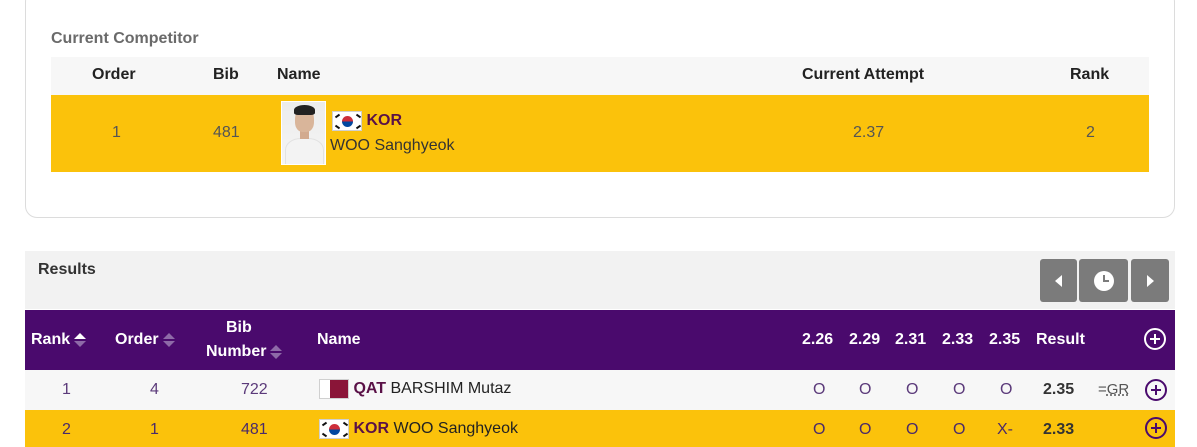  I want to click on qatar-flag-icon, so click(334, 389).